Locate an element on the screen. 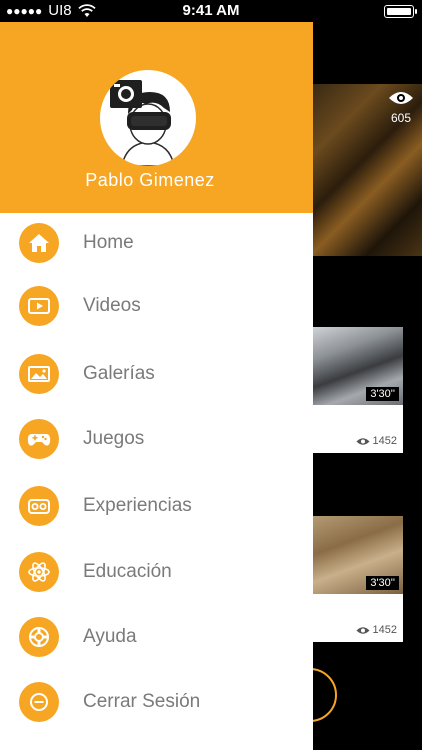 This screenshot has width=422, height=750. gallery-icon is located at coordinates (39, 374).